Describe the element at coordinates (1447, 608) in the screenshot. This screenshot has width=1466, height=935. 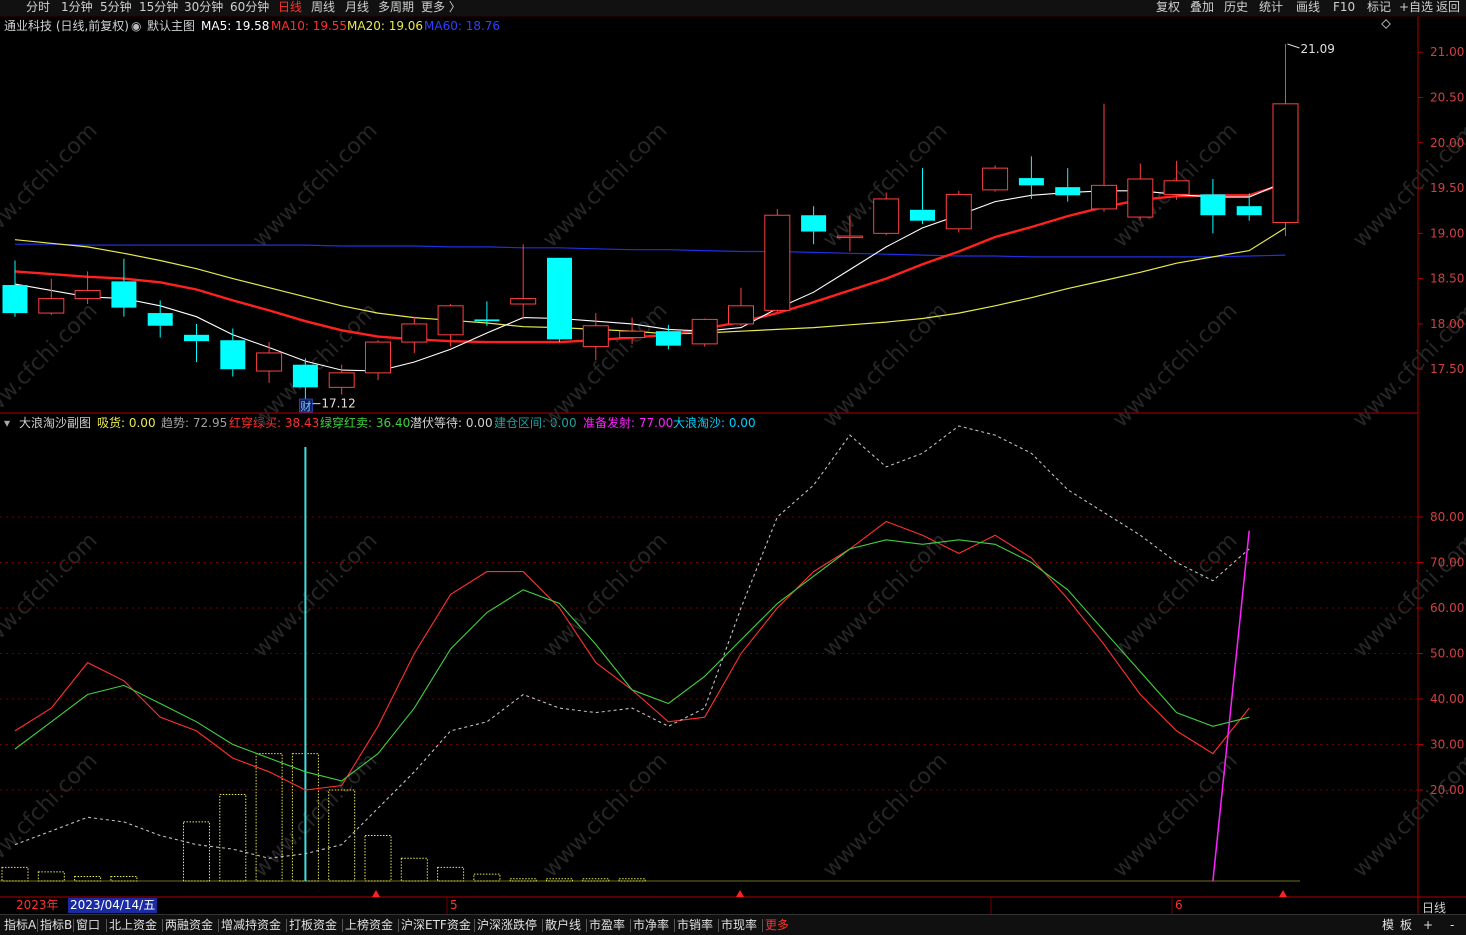
I see `sub-tick-label: 60.00` at that location.